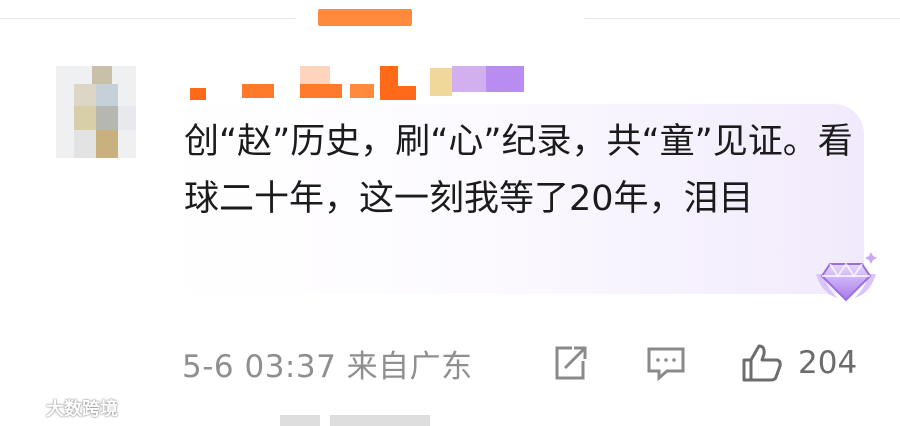  I want to click on watermark: 大数跨境, so click(62, 408).